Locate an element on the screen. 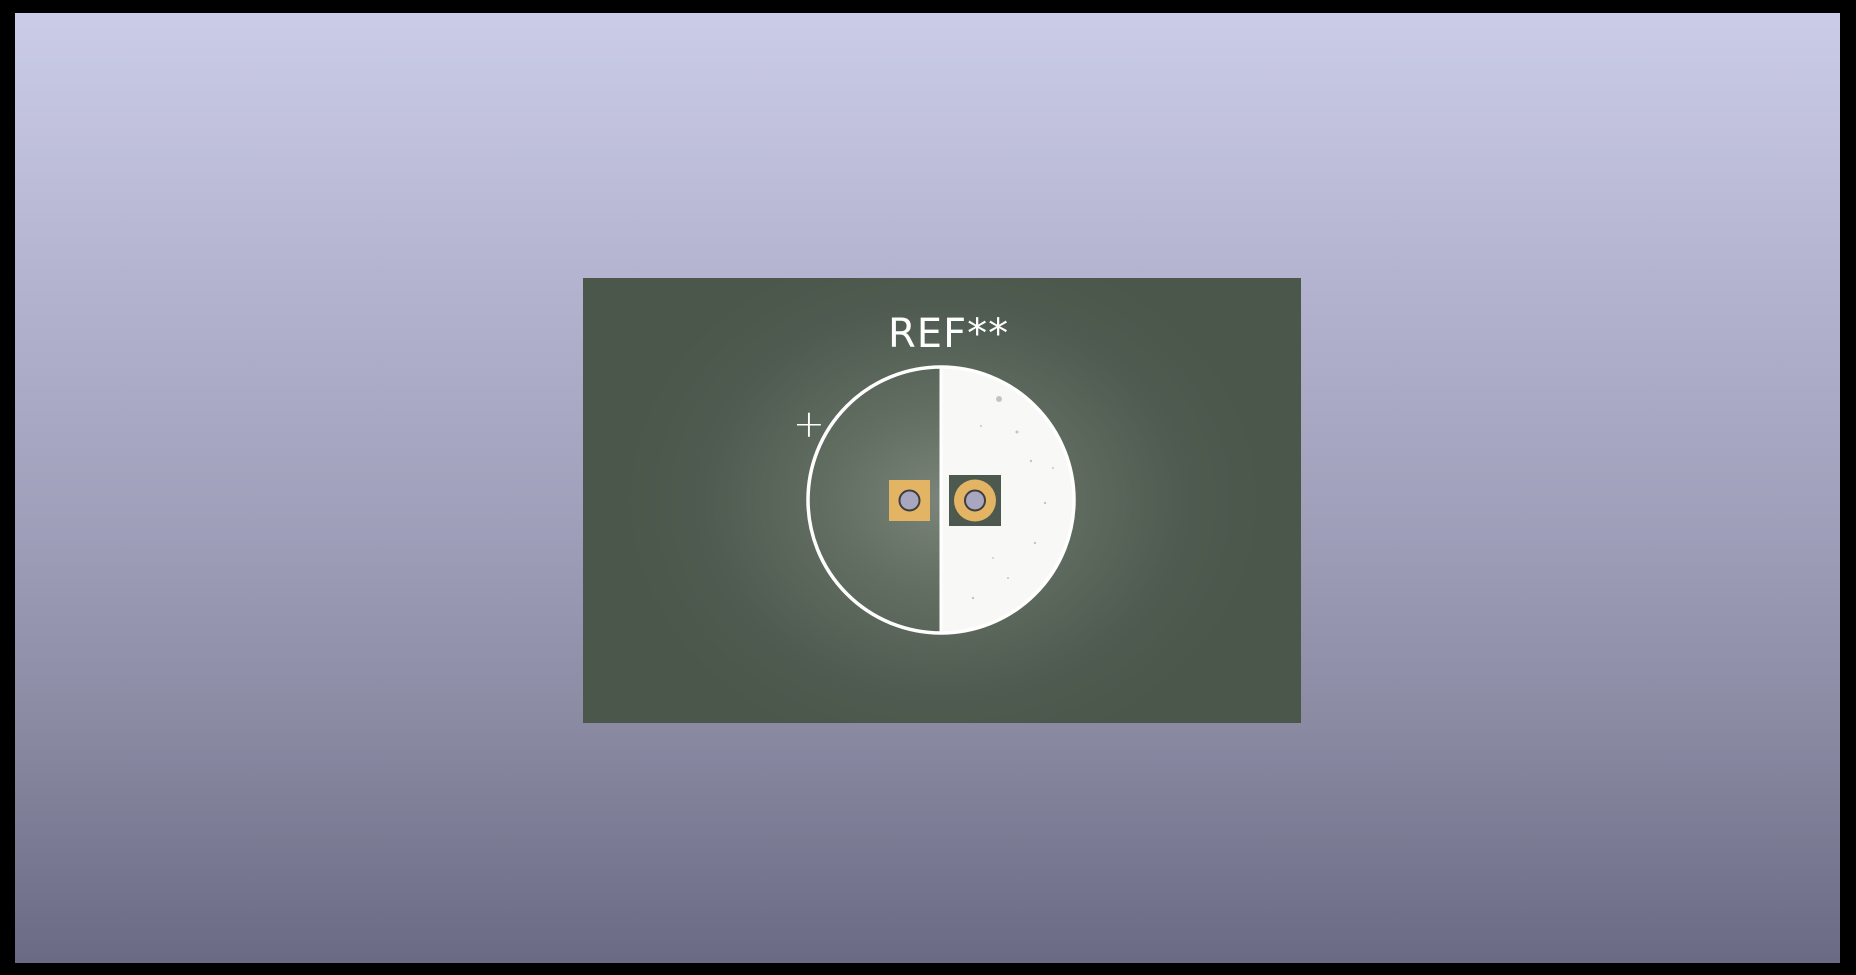 The image size is (1856, 975). pad-1-drill is located at coordinates (909, 500).